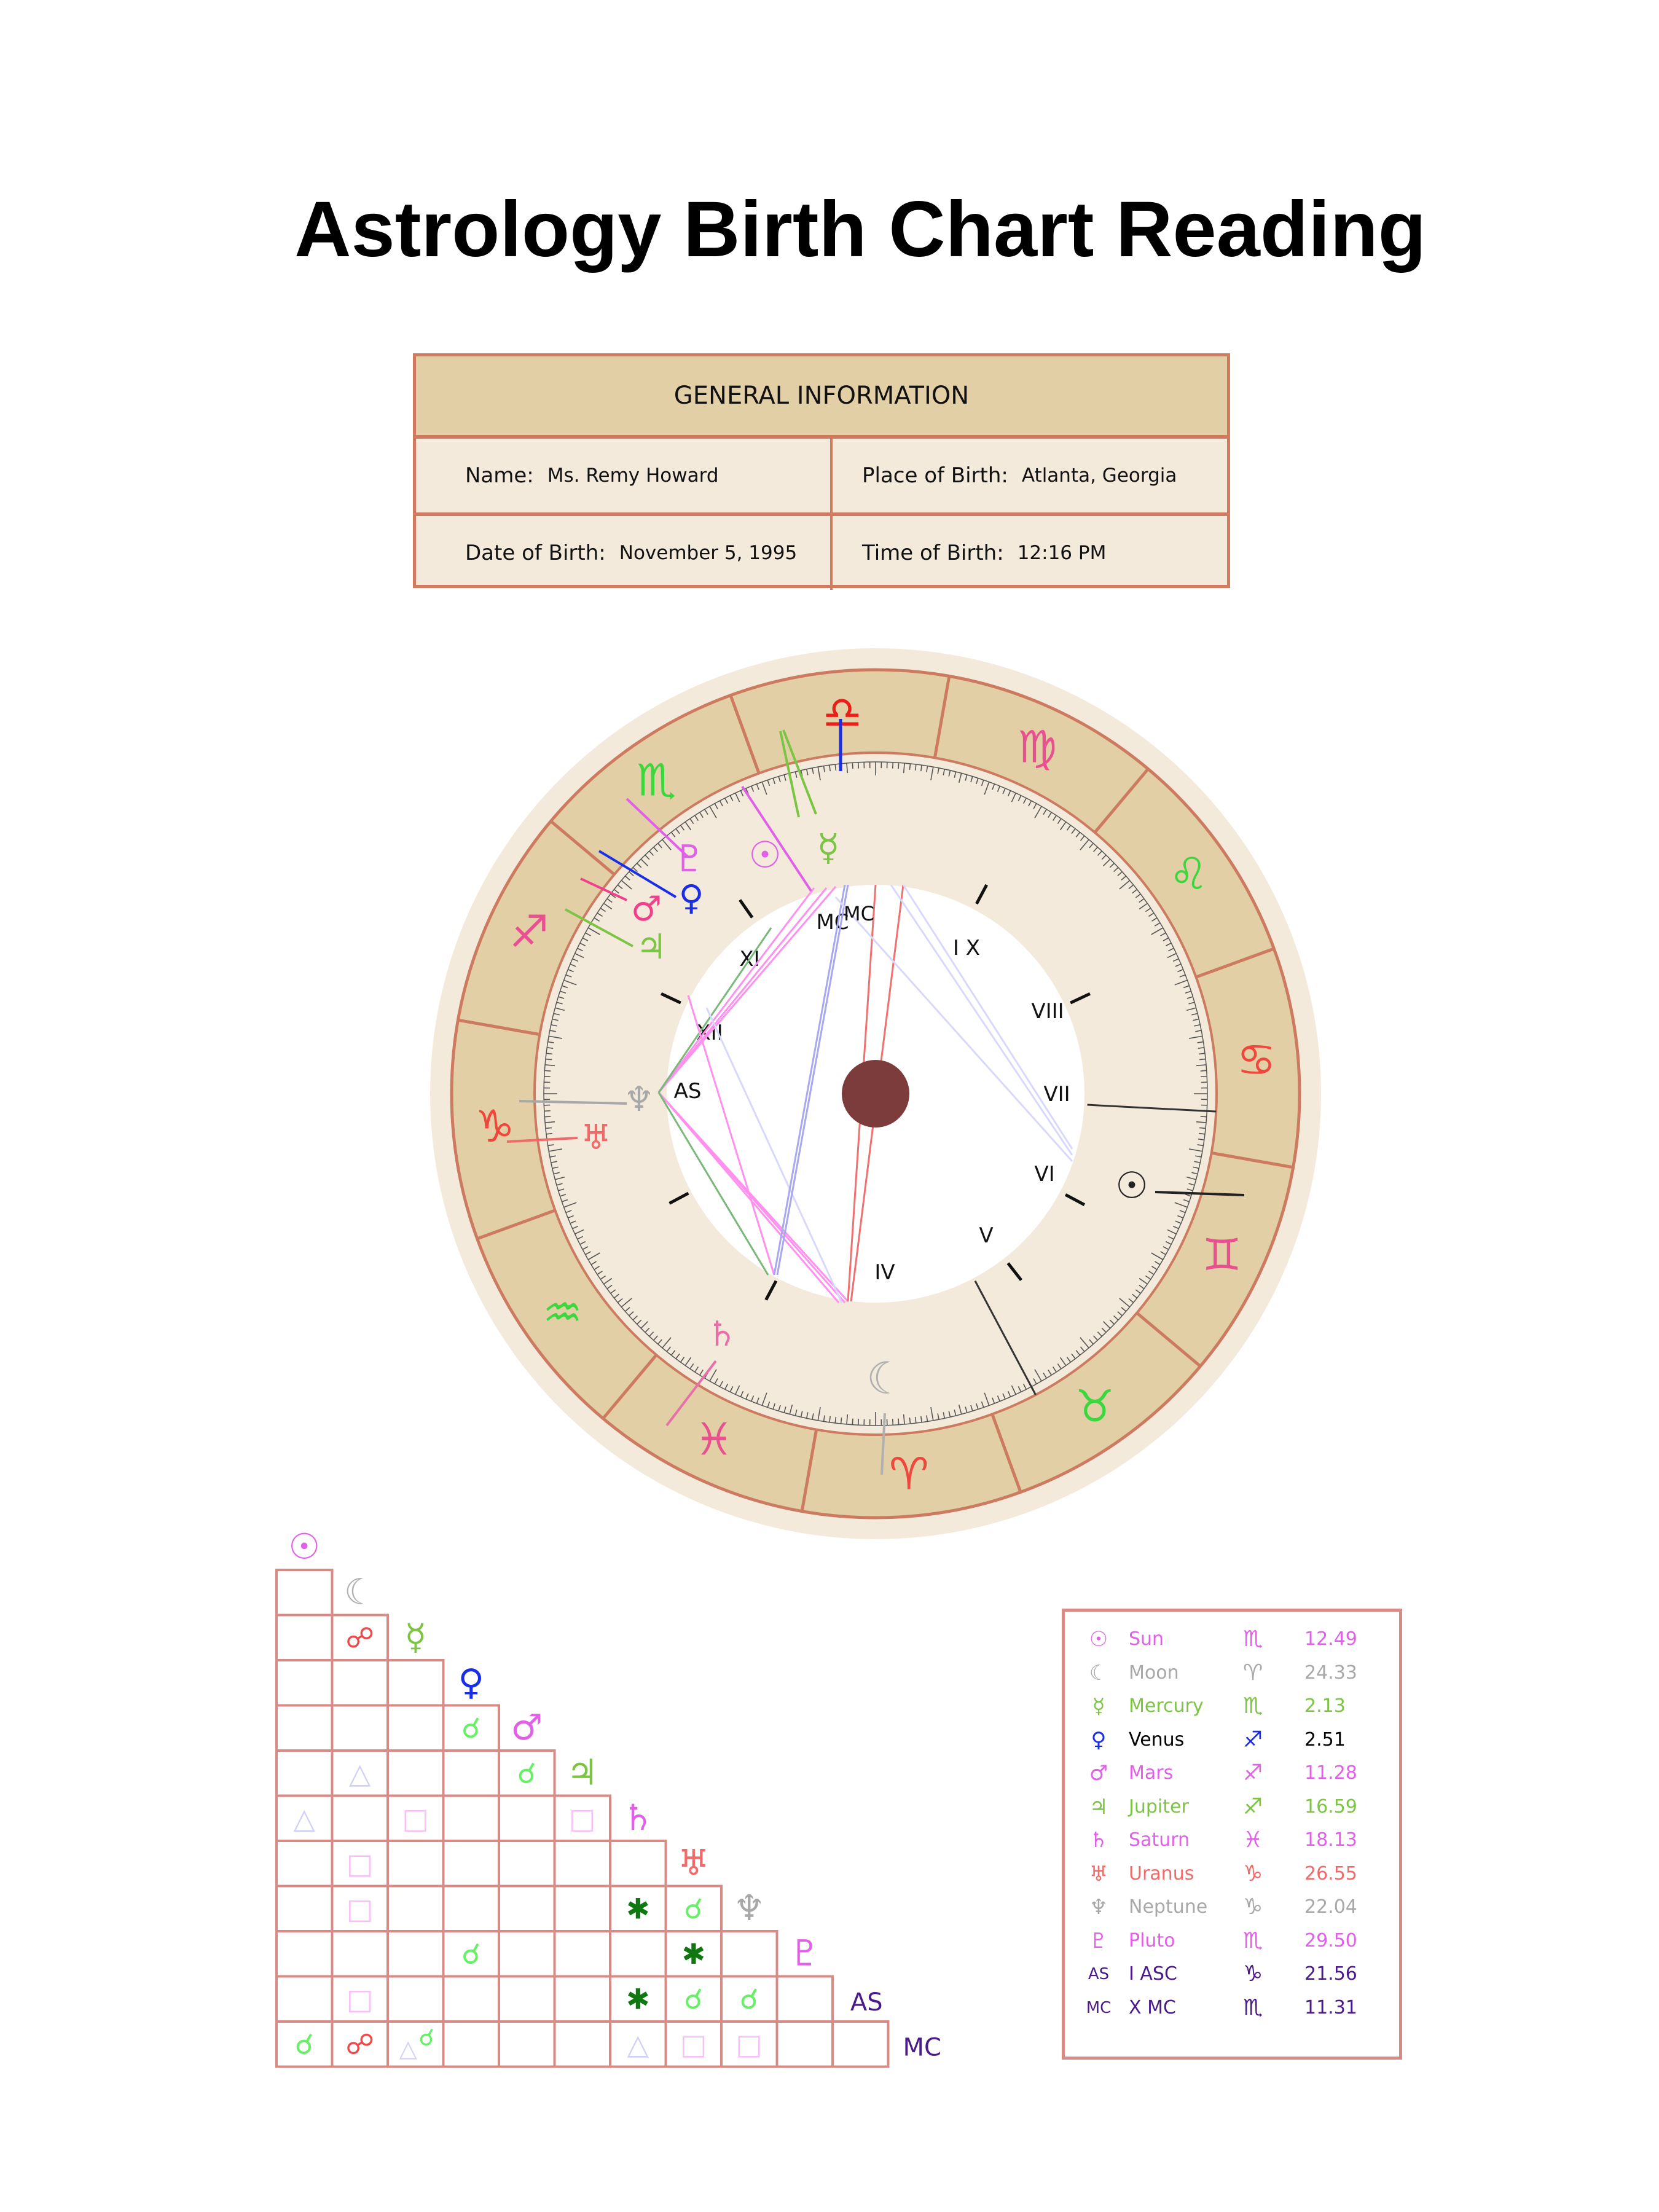 The height and width of the screenshot is (2212, 1659). I want to click on house-label: V, so click(986, 1235).